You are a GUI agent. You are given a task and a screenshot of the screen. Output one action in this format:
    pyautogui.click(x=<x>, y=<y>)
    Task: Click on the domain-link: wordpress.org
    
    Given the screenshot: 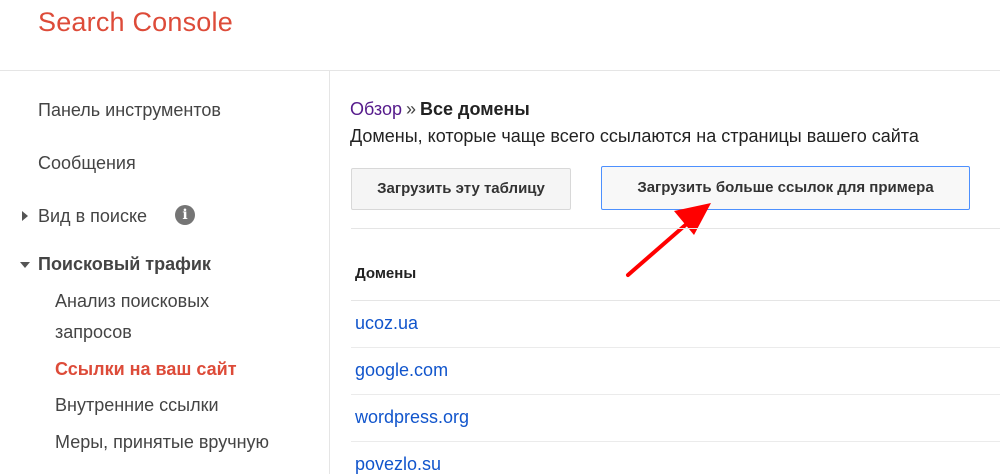 What is the action you would take?
    pyautogui.click(x=412, y=417)
    